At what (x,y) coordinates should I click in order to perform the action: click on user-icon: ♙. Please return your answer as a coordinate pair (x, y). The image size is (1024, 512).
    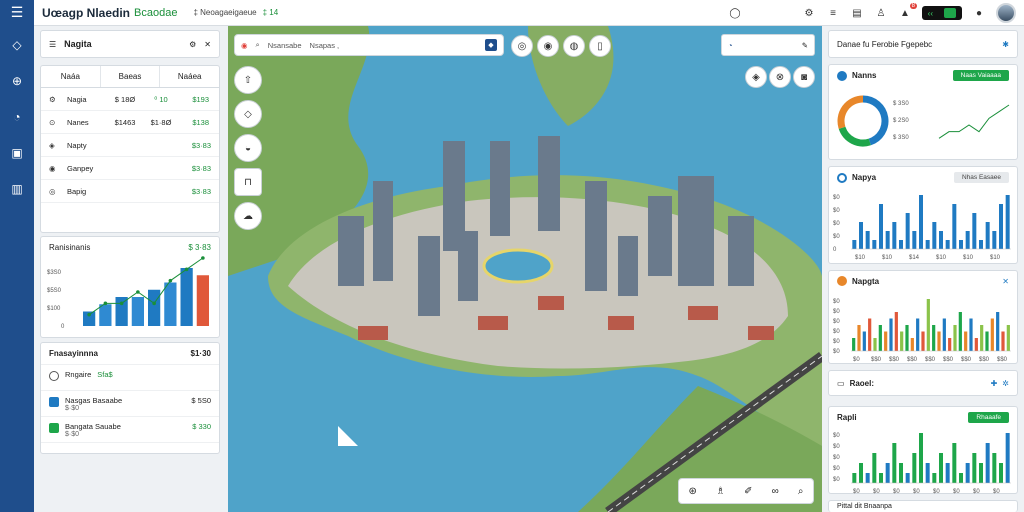
    Looking at the image, I should click on (881, 13).